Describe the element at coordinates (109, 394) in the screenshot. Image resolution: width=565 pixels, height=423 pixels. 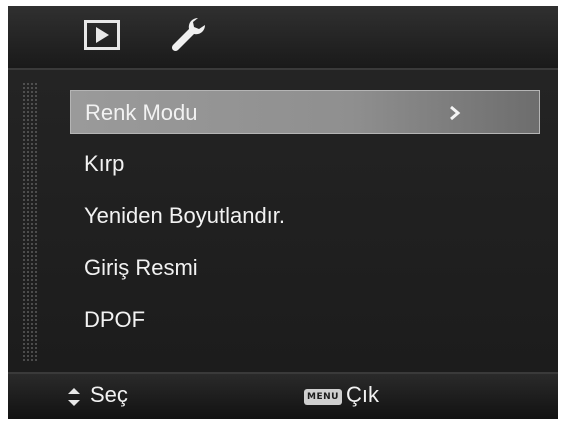
I see `select-hint-label: Seç` at that location.